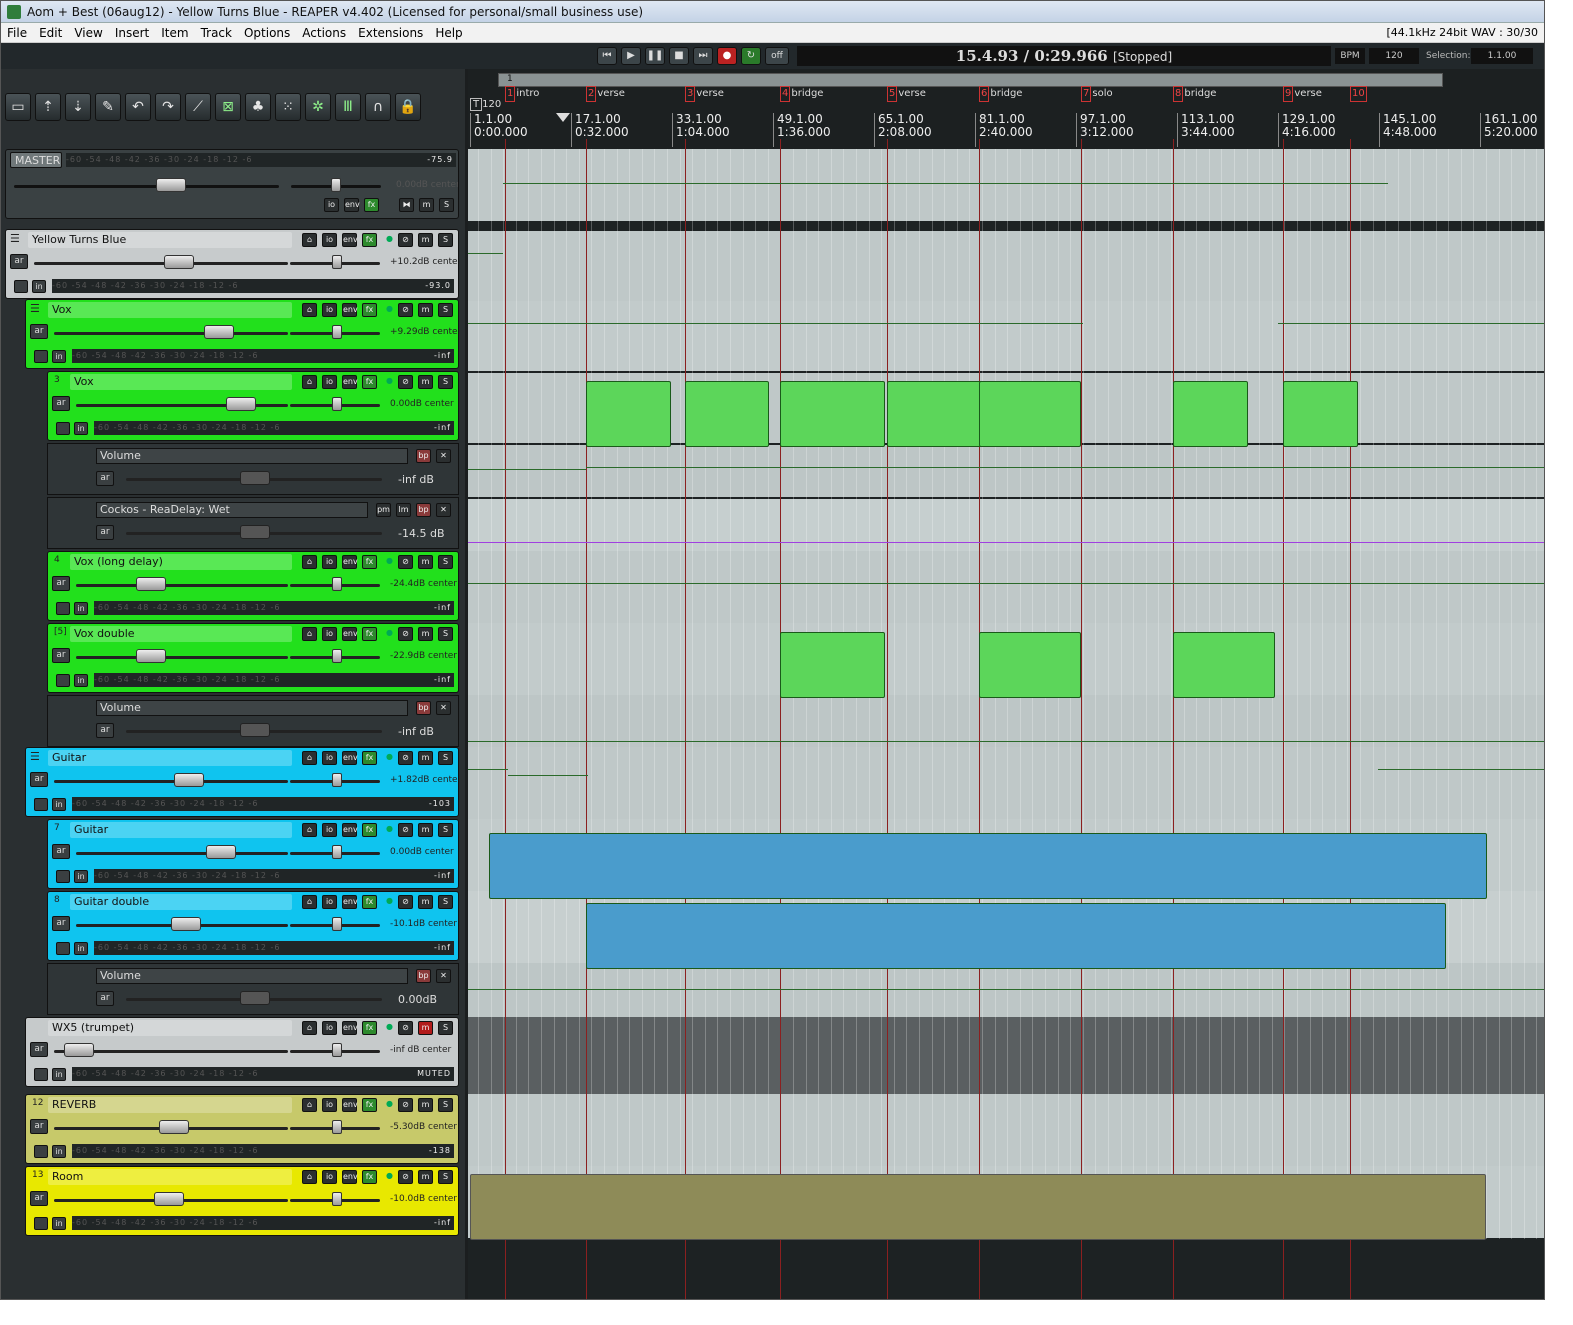  I want to click on lm-button: lm, so click(403, 510).